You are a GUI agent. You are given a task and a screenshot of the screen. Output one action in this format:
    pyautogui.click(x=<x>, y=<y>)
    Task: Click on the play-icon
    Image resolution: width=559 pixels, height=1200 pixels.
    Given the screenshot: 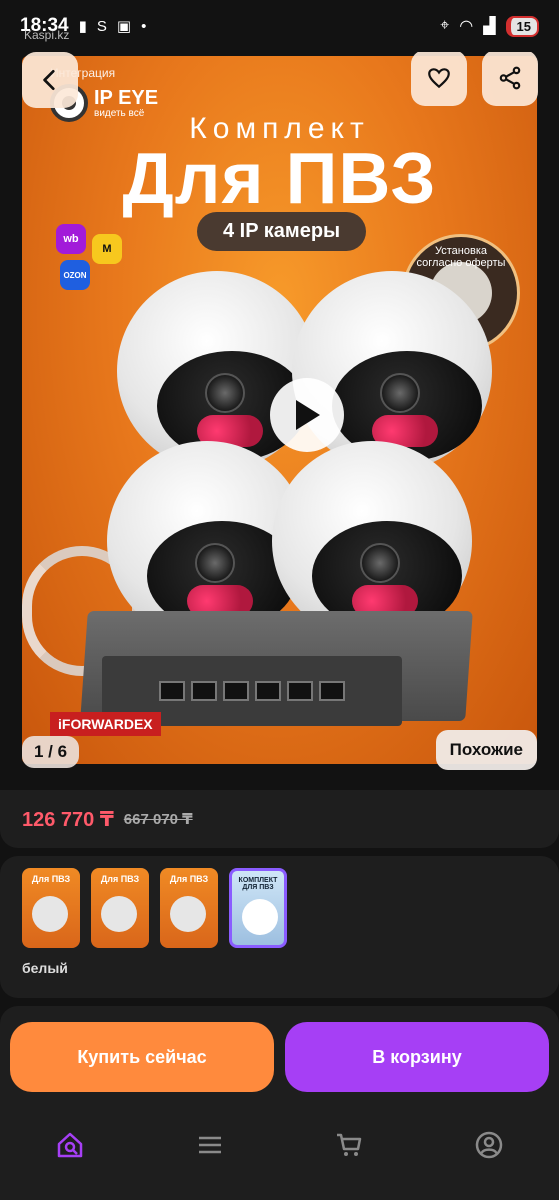 What is the action you would take?
    pyautogui.click(x=308, y=415)
    